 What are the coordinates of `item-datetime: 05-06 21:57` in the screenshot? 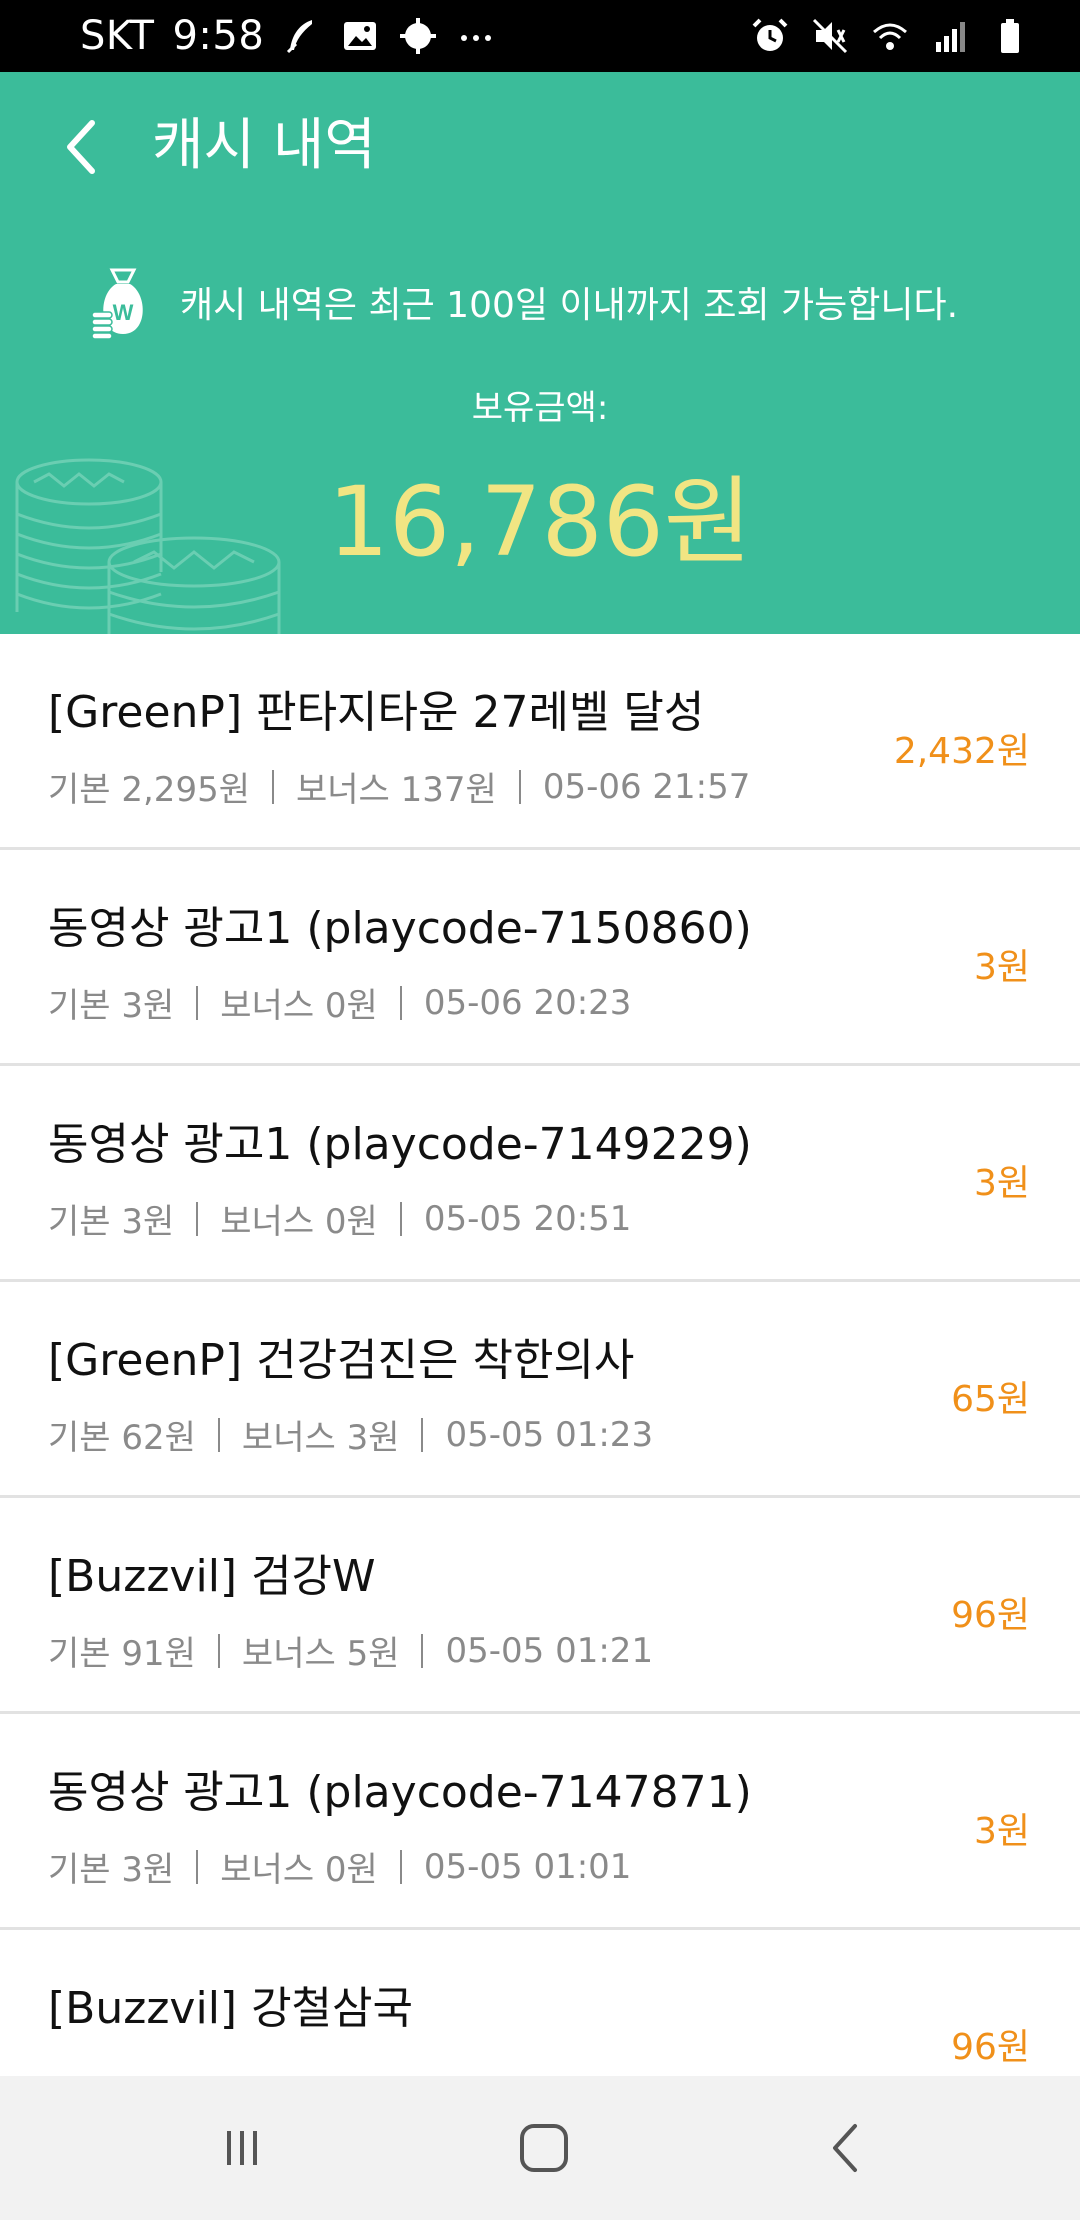 It's located at (646, 786).